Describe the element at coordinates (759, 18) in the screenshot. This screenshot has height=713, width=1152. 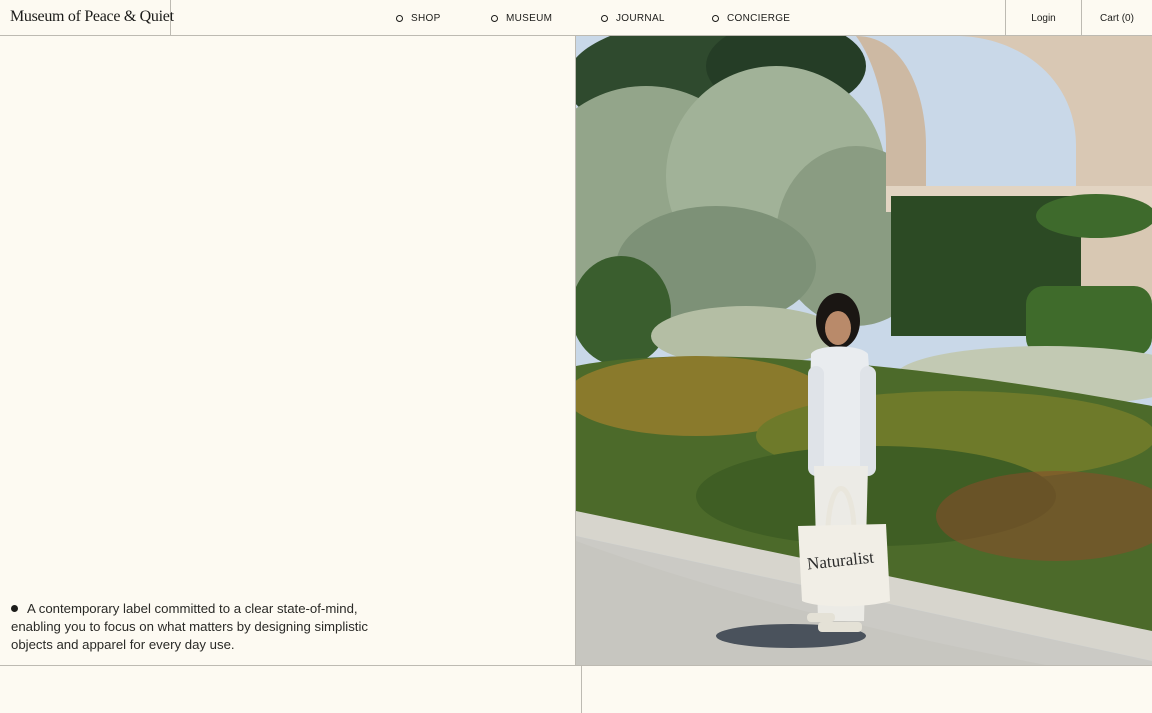
I see `nav-concierge-label: CONCIERGE` at that location.